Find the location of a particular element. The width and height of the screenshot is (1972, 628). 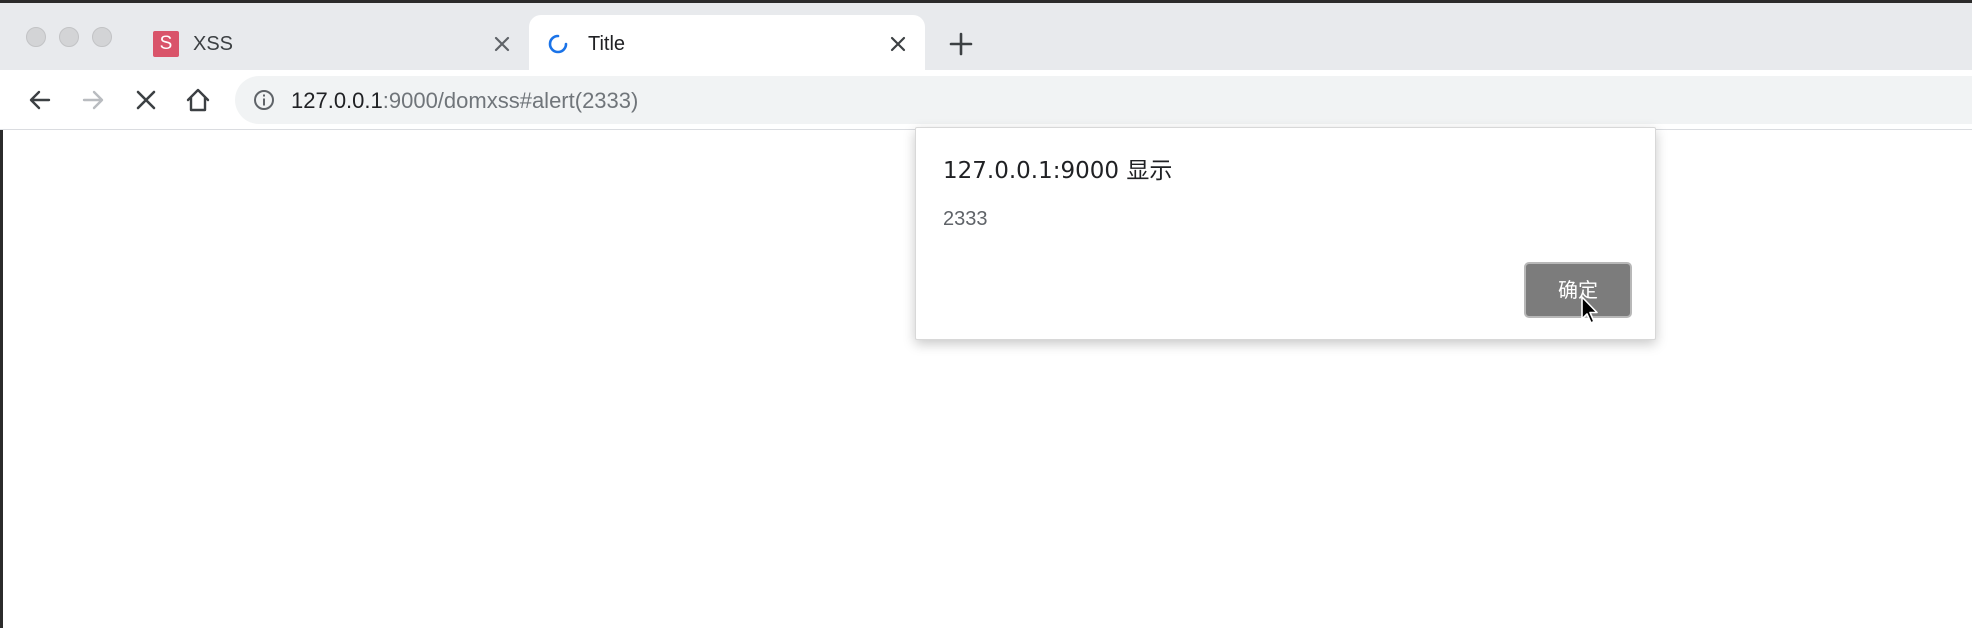

address-bar: 127.0.0.1:9000/domxss#alert(2333) is located at coordinates (1103, 100).